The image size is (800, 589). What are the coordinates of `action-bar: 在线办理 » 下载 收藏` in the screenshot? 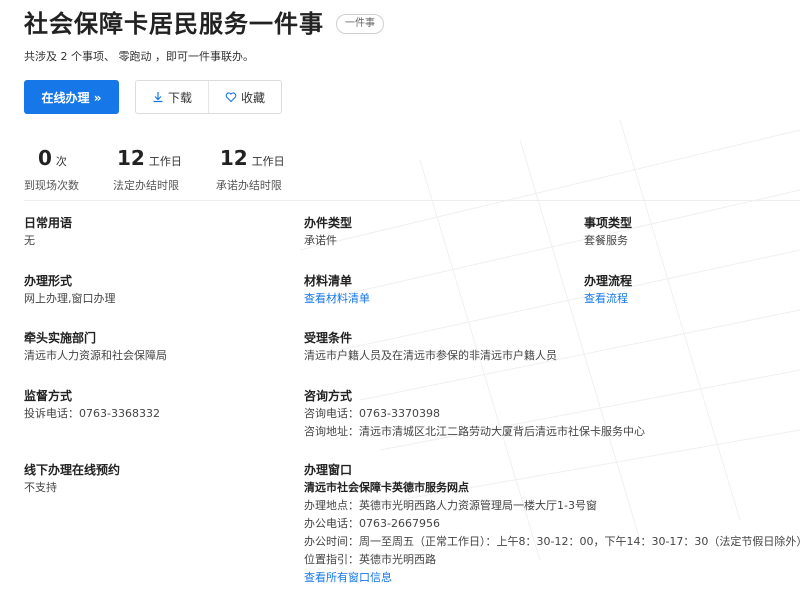 It's located at (153, 97).